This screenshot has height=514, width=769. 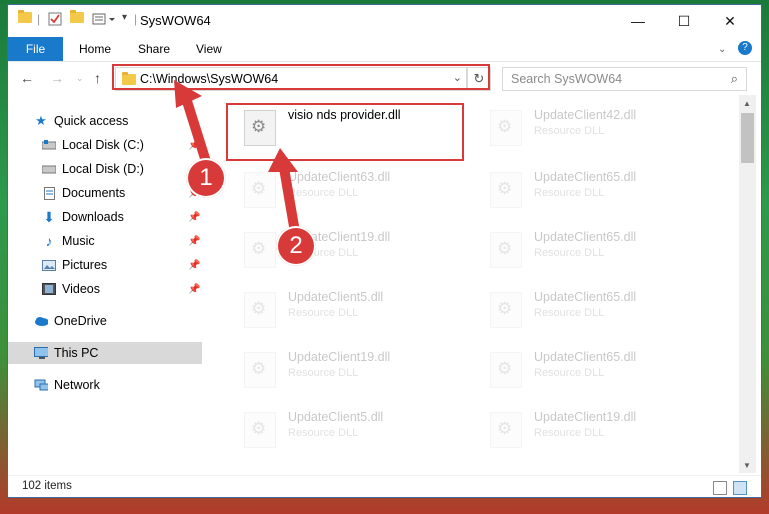 What do you see at coordinates (105, 265) in the screenshot?
I see `sidebar-item-pictures: Pictures 📌` at bounding box center [105, 265].